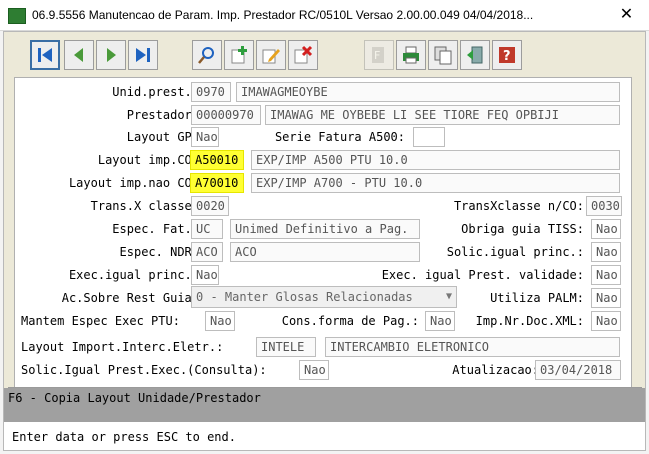  I want to click on serie-fatura-label: Serie Fatura A500:, so click(339, 137).